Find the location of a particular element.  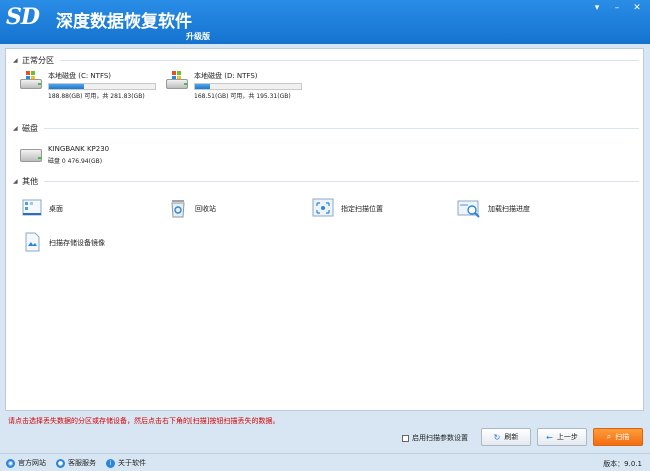

refresh-button: ↻ 刷新 is located at coordinates (506, 437).